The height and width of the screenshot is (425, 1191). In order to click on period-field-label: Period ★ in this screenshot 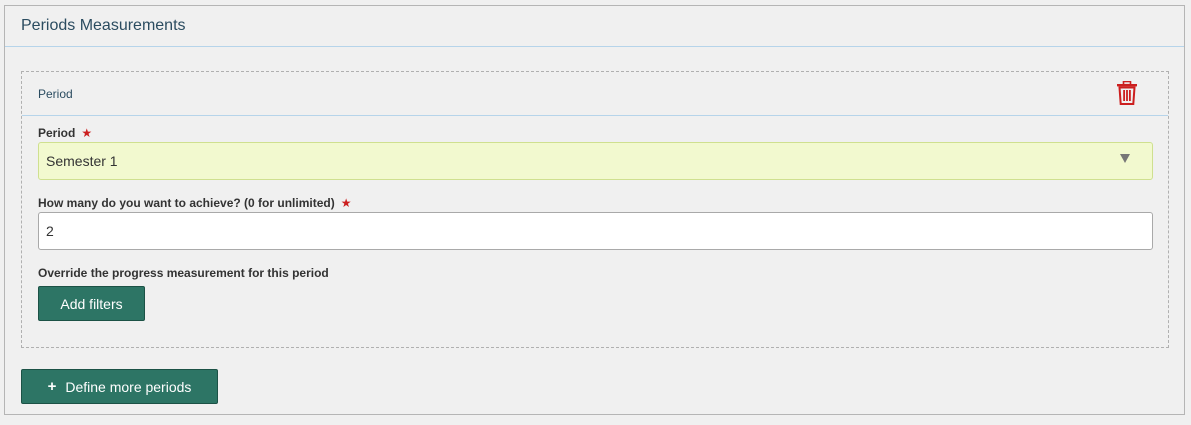, I will do `click(65, 133)`.